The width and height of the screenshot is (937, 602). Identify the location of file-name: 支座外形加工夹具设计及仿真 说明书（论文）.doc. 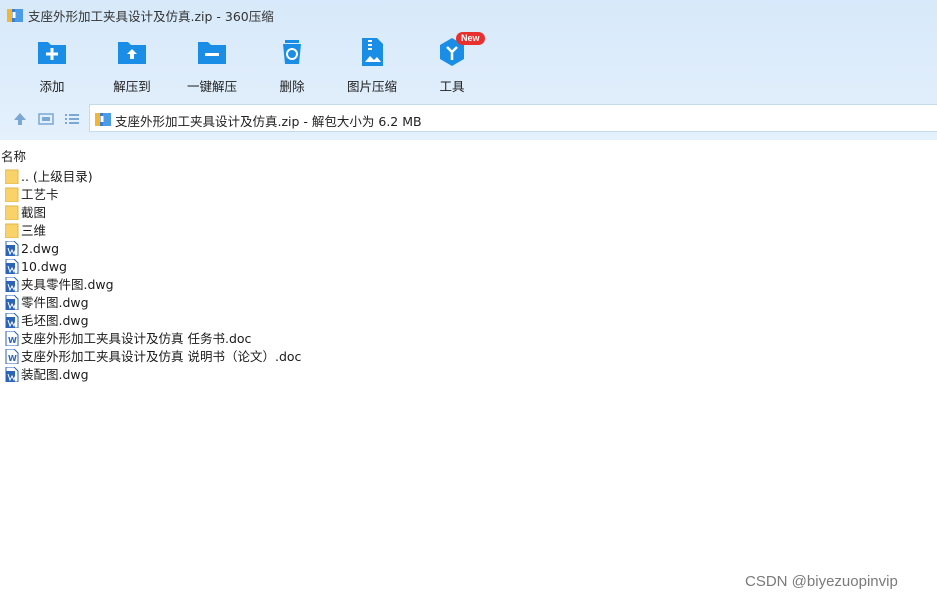
(161, 356).